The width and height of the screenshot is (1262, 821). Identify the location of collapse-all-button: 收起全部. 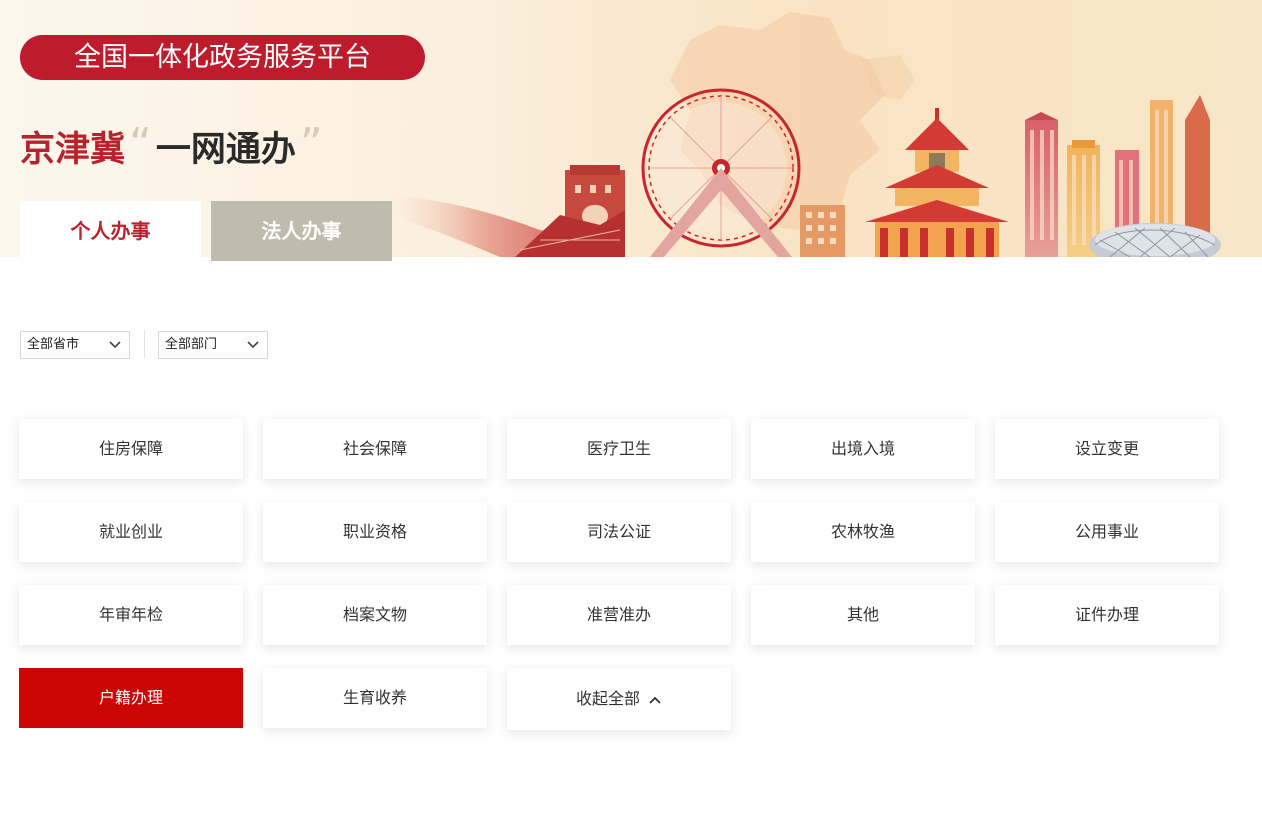
(619, 699).